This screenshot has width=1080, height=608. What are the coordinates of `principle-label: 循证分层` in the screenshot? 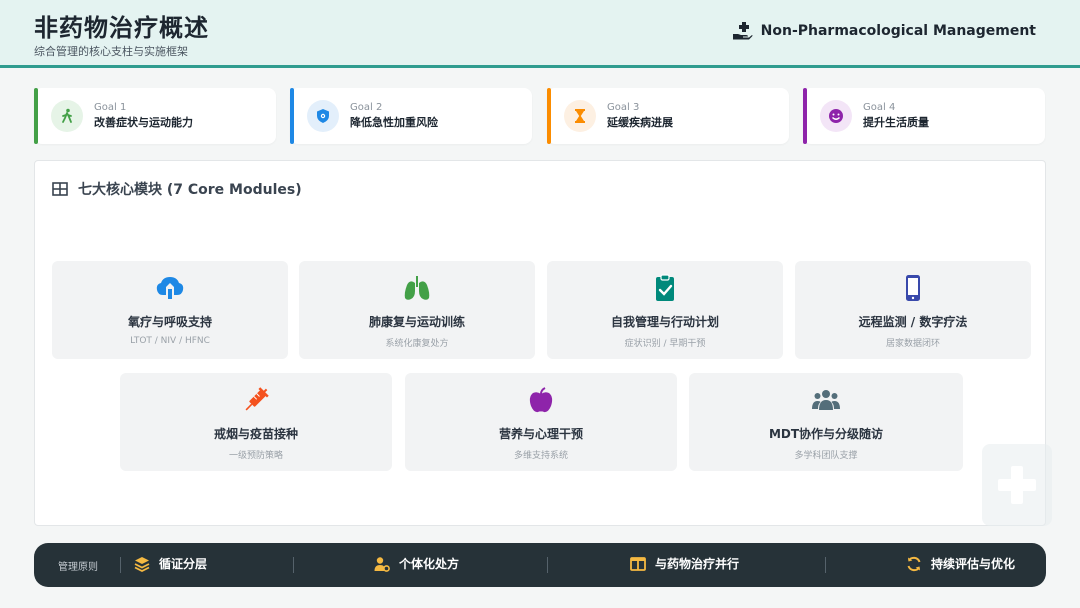 It's located at (183, 564).